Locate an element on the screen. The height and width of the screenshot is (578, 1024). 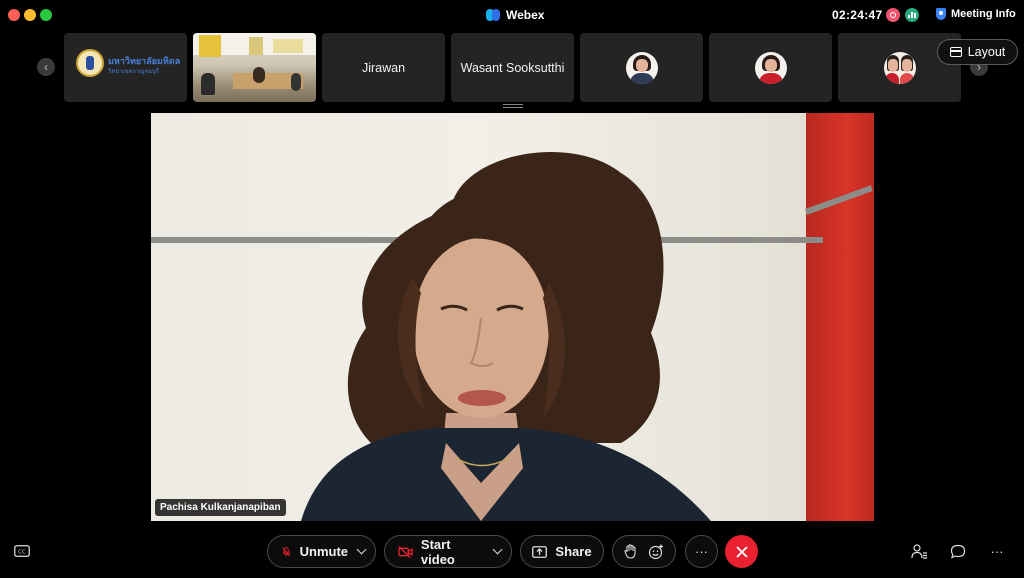
microphone-muted-icon is located at coordinates (286, 551).